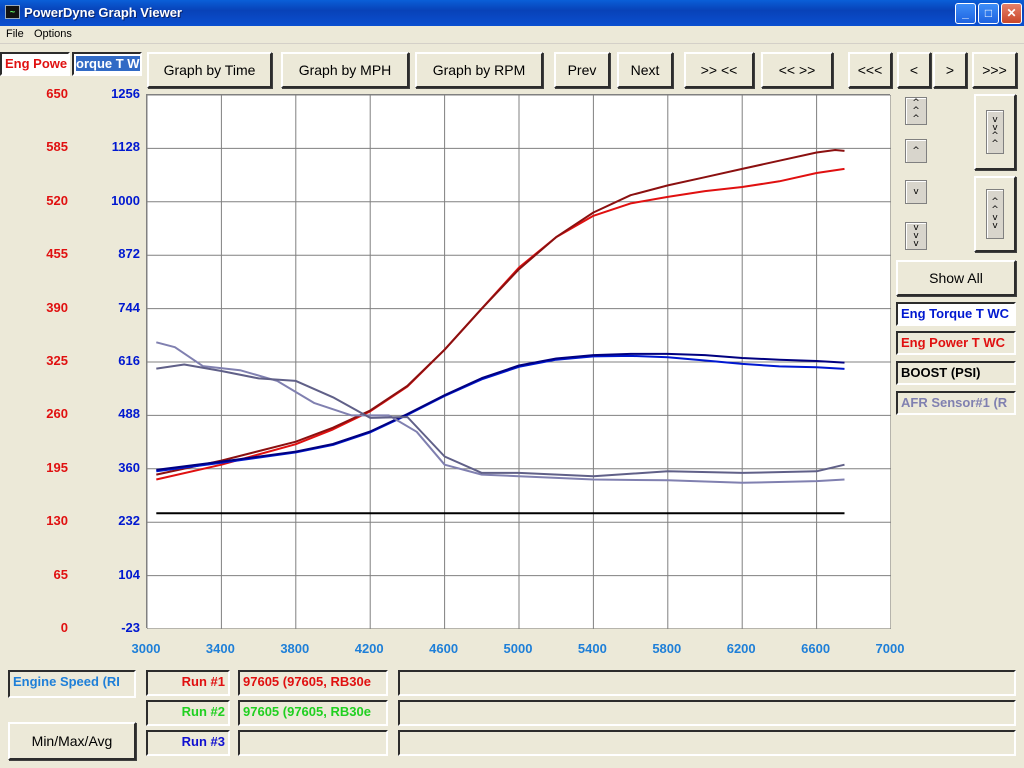 The width and height of the screenshot is (1024, 768). Describe the element at coordinates (129, 307) in the screenshot. I see `right-tick-label-4: 744` at that location.